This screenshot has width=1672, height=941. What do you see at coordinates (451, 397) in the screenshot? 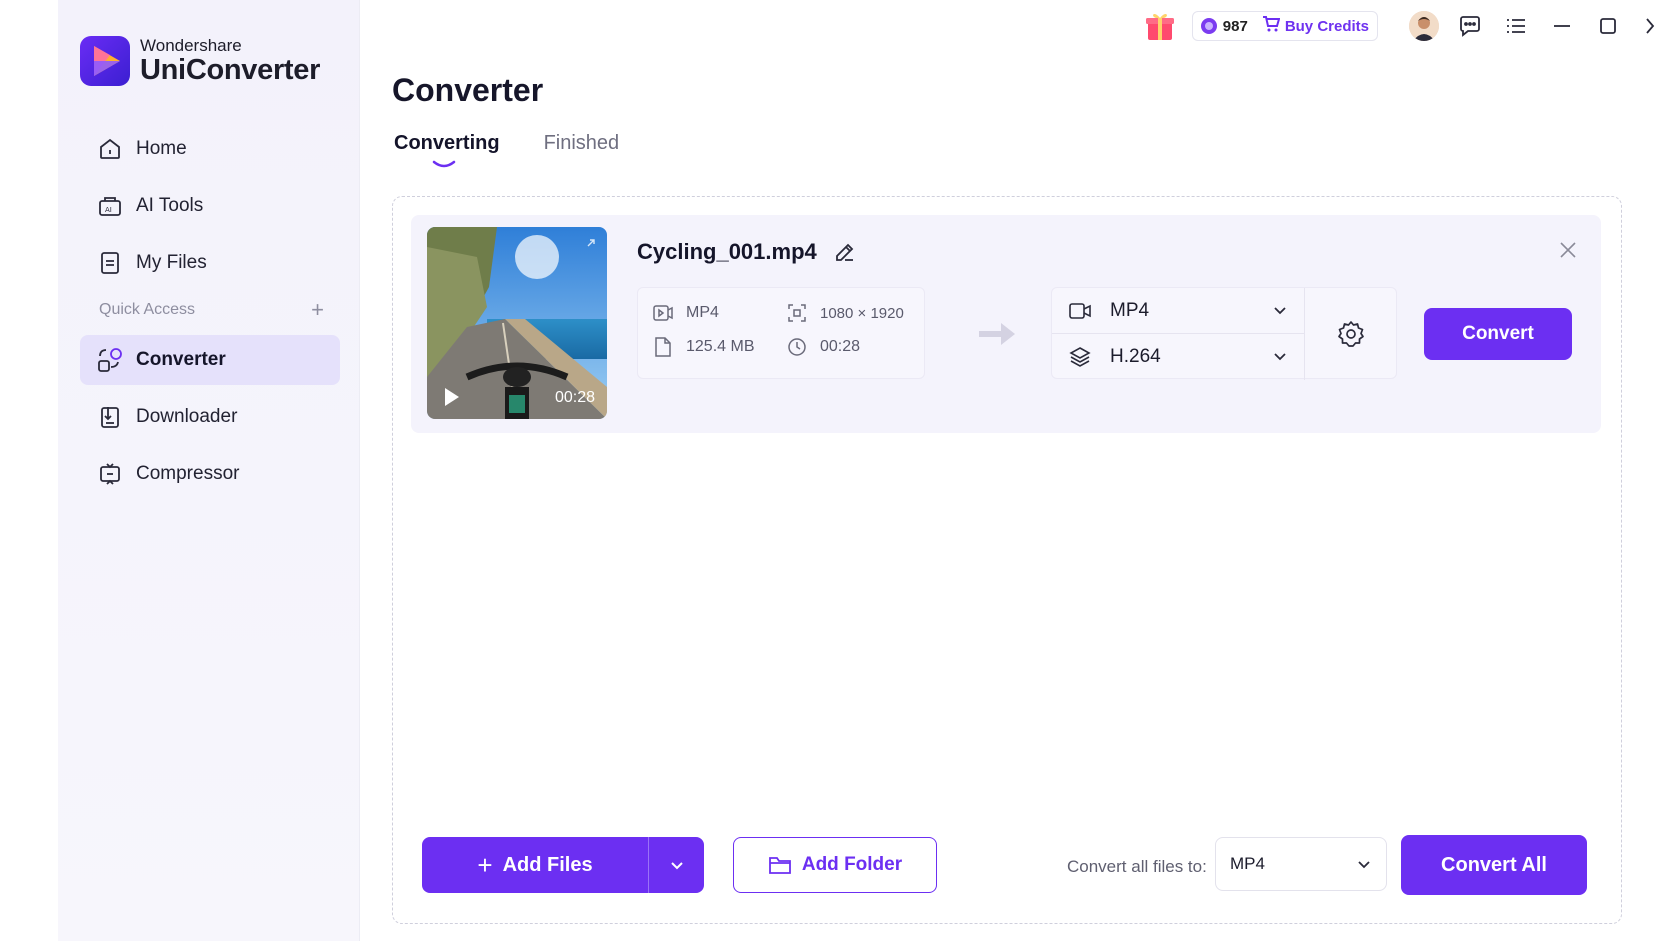
I see `play-icon` at bounding box center [451, 397].